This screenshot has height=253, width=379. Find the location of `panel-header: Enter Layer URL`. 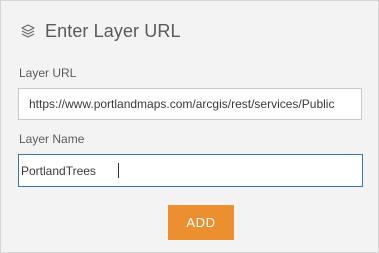

panel-header: Enter Layer URL is located at coordinates (100, 31).